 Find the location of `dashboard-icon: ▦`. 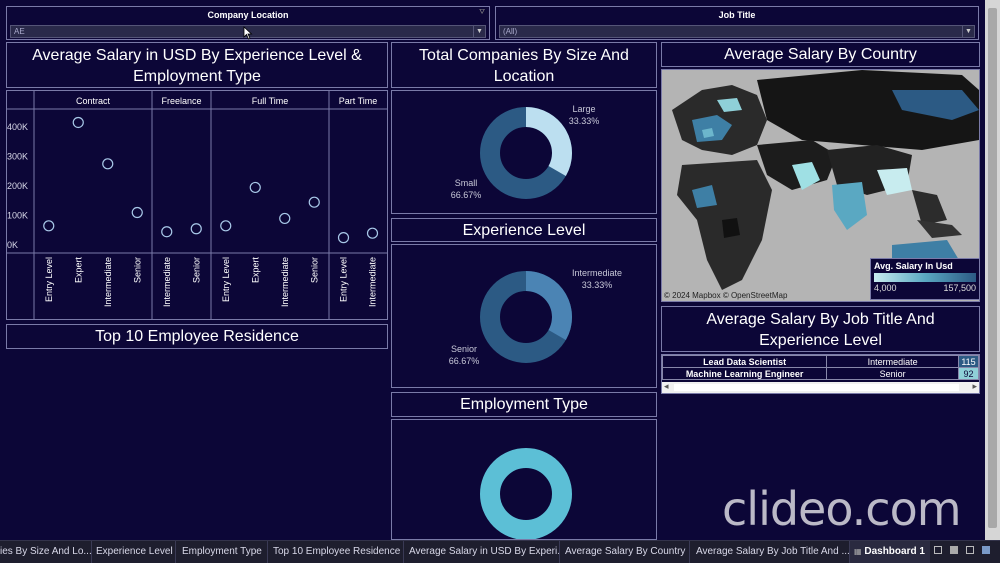

dashboard-icon: ▦ is located at coordinates (858, 551).